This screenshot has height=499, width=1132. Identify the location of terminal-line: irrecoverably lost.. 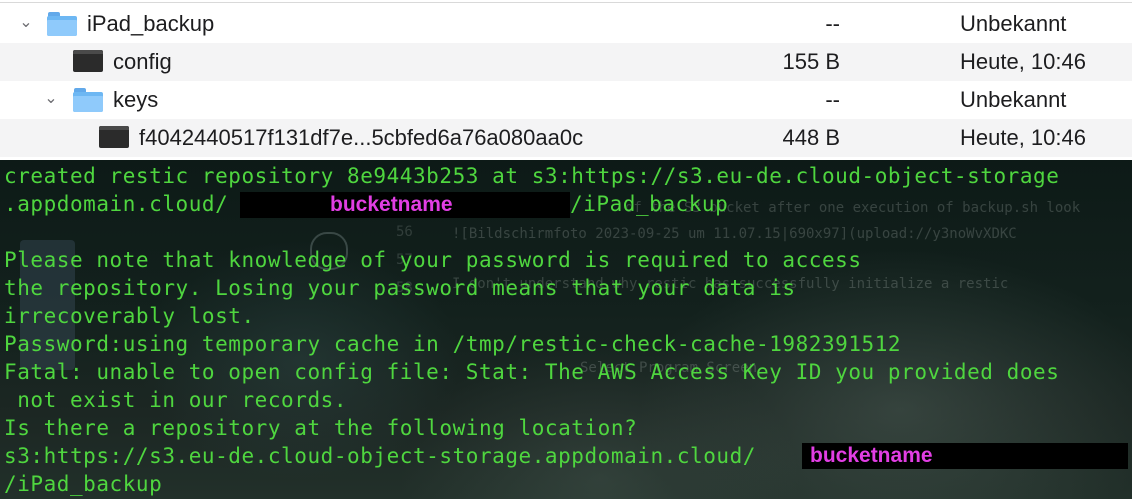
(129, 316).